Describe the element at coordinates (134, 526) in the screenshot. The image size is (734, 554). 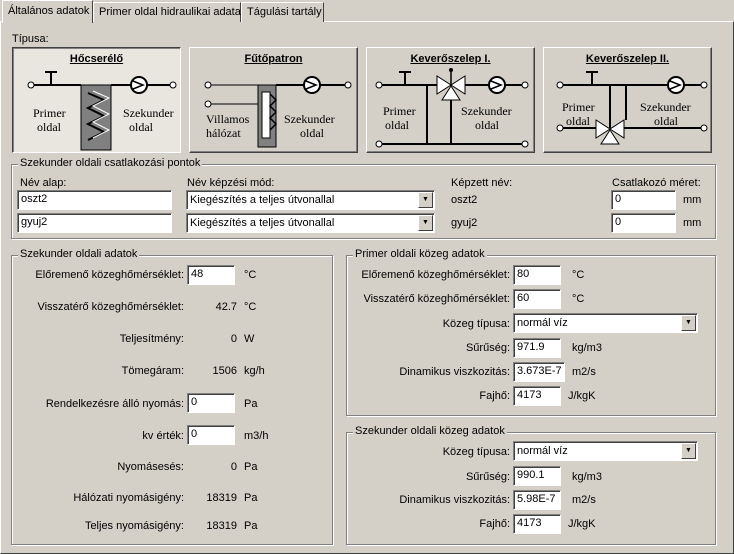
I see `total-pressure-label: Teljes nyomásigény:` at that location.